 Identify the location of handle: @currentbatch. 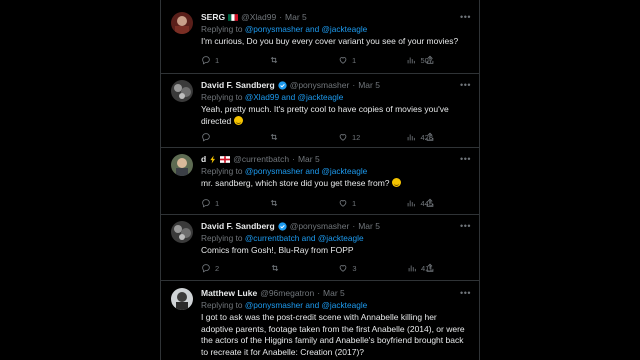
(261, 159).